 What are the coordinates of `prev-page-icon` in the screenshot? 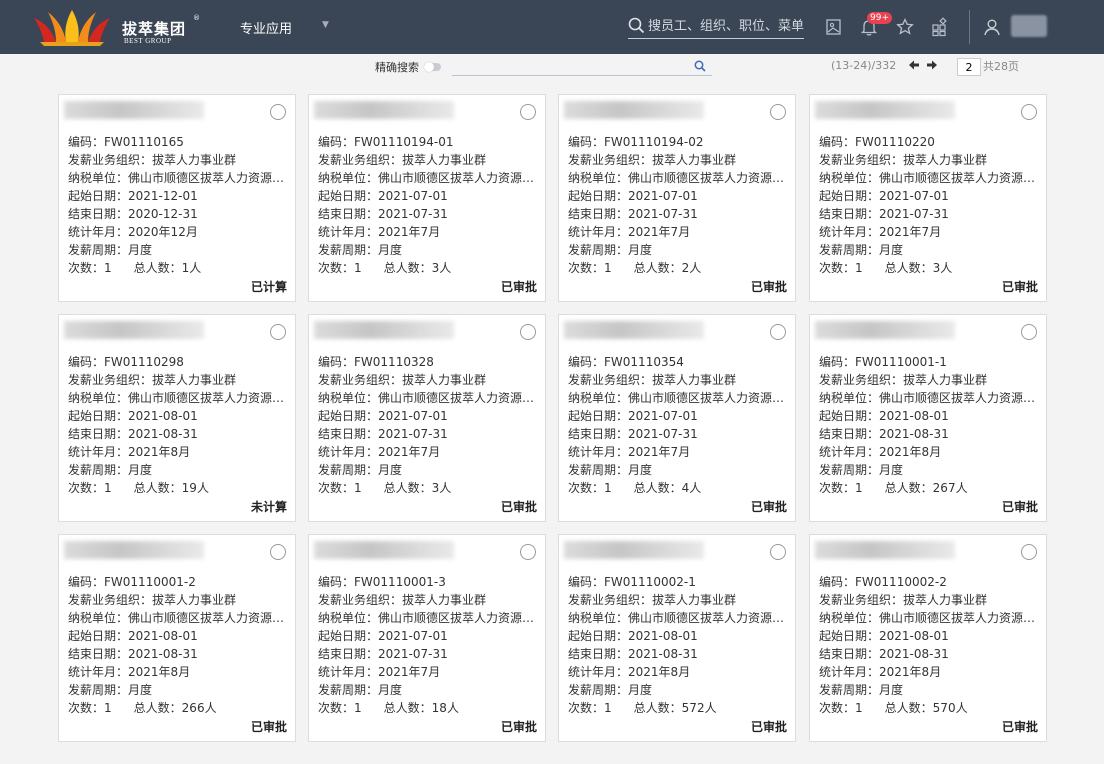 It's located at (914, 66).